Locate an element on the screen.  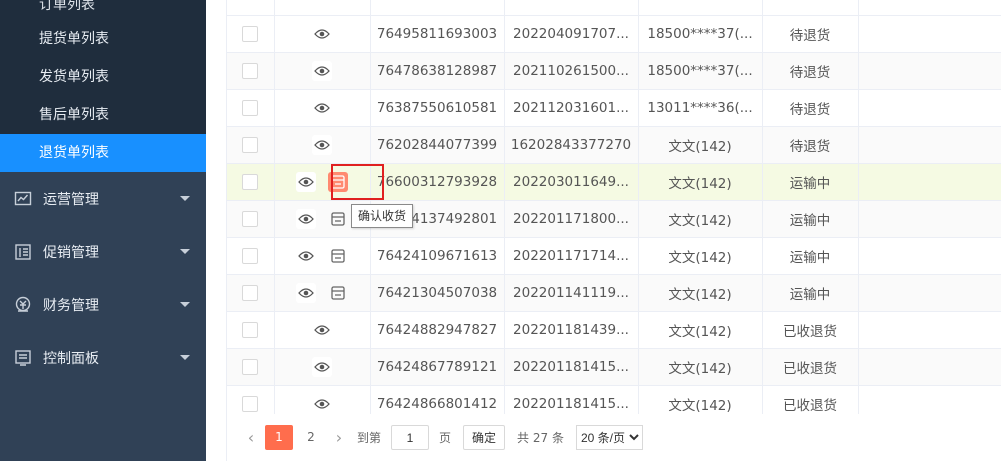
next-page-icon: › is located at coordinates (339, 437).